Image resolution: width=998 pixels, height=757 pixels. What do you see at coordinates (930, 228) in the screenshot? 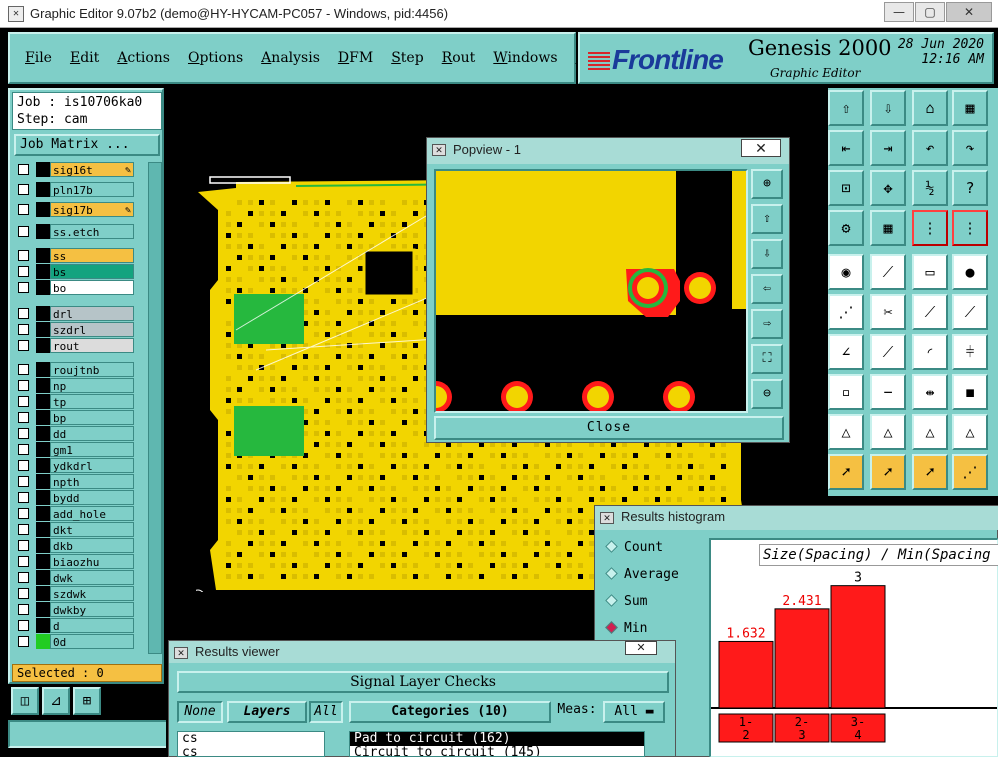
I see `net-highlight-icon: ⋮` at bounding box center [930, 228].